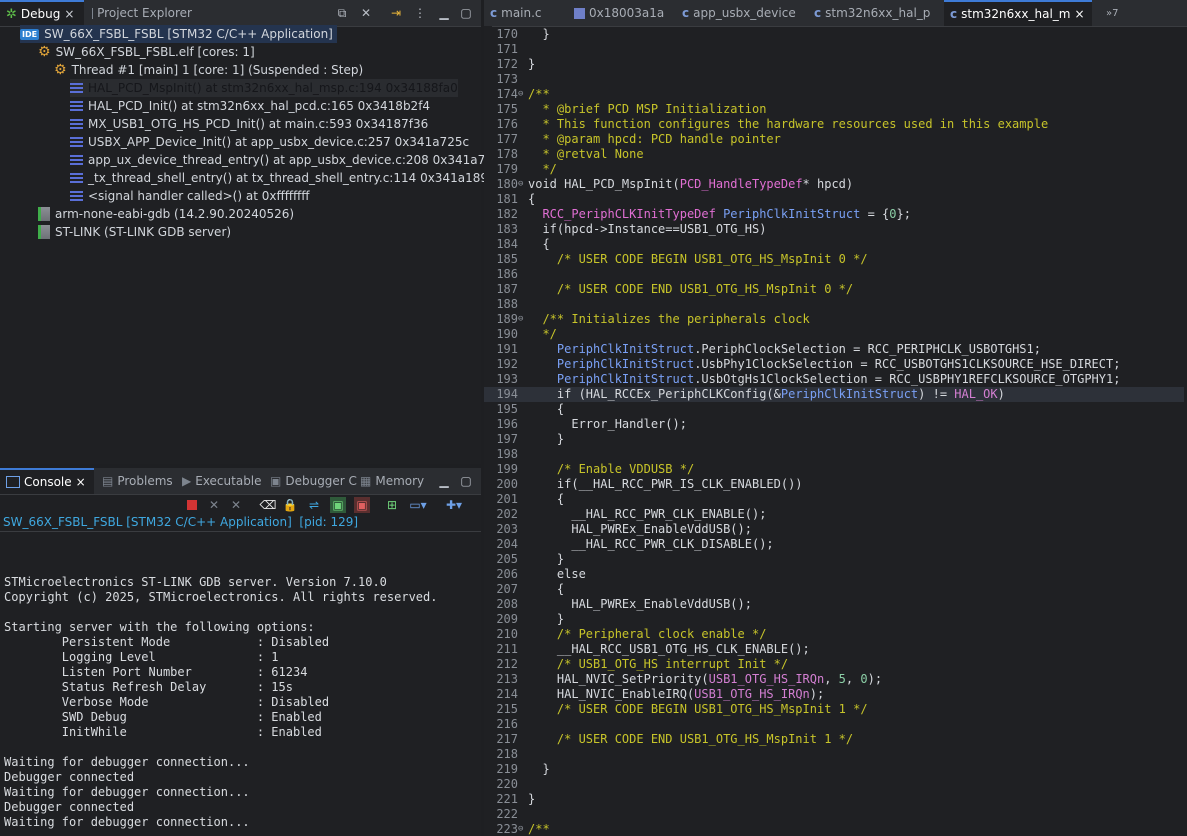 The height and width of the screenshot is (836, 1187). What do you see at coordinates (834, 409) in the screenshot?
I see `code-line: 195 {` at bounding box center [834, 409].